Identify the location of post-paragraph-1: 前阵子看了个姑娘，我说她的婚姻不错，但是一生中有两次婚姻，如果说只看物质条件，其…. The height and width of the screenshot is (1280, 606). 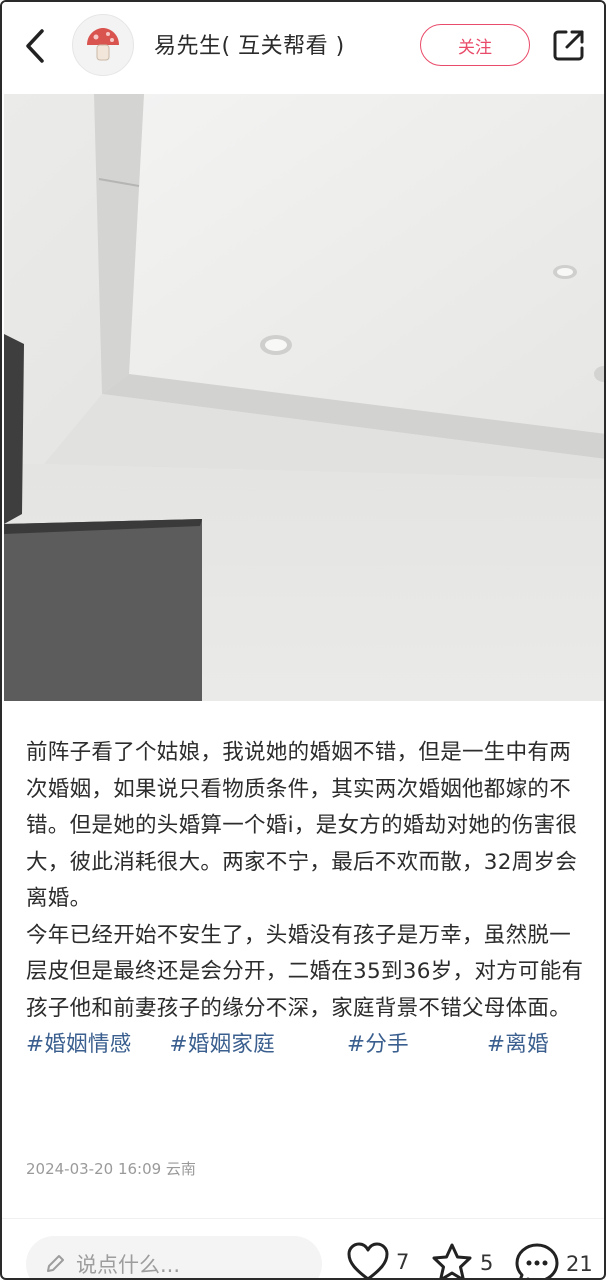
(302, 825).